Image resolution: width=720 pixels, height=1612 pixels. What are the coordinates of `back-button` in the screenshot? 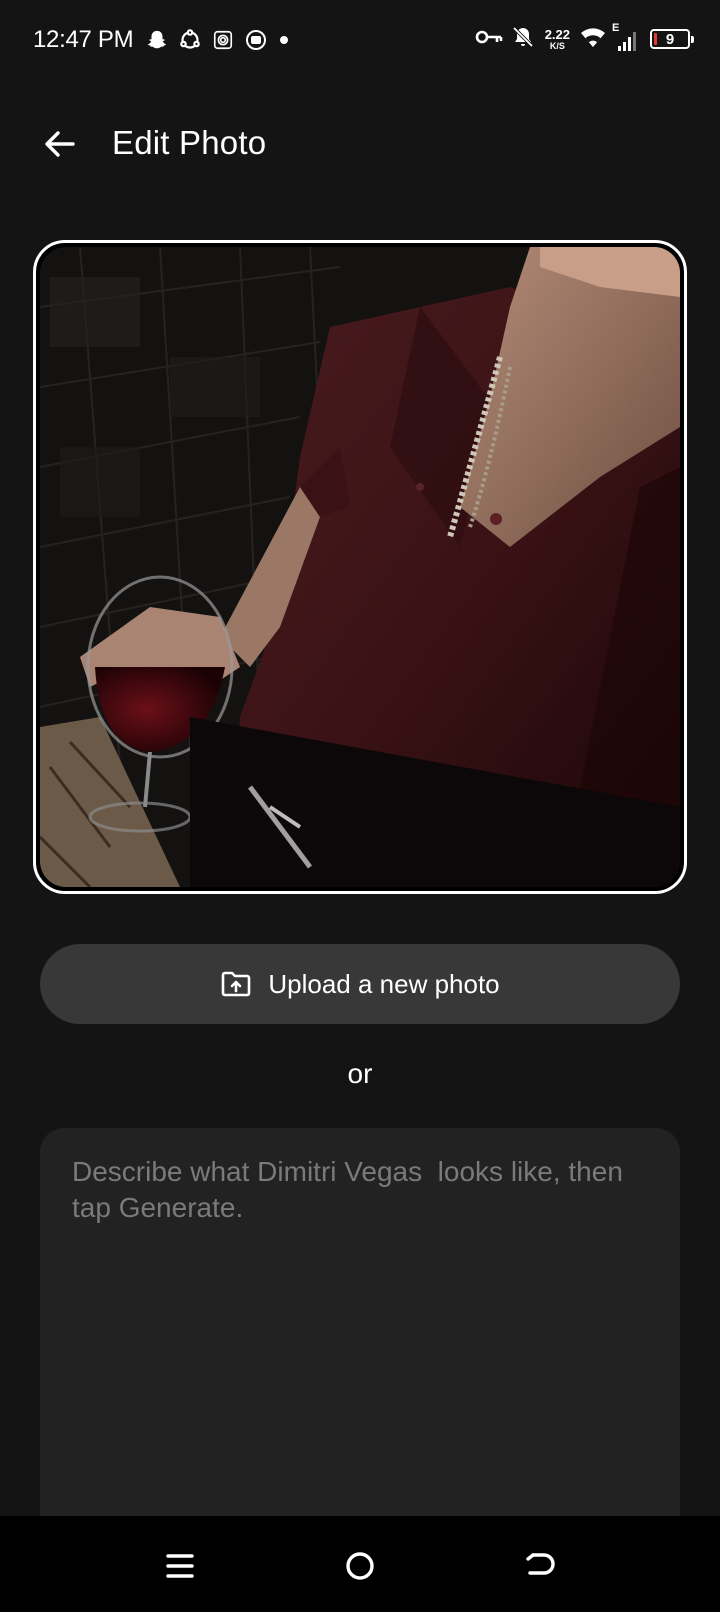 It's located at (60, 144).